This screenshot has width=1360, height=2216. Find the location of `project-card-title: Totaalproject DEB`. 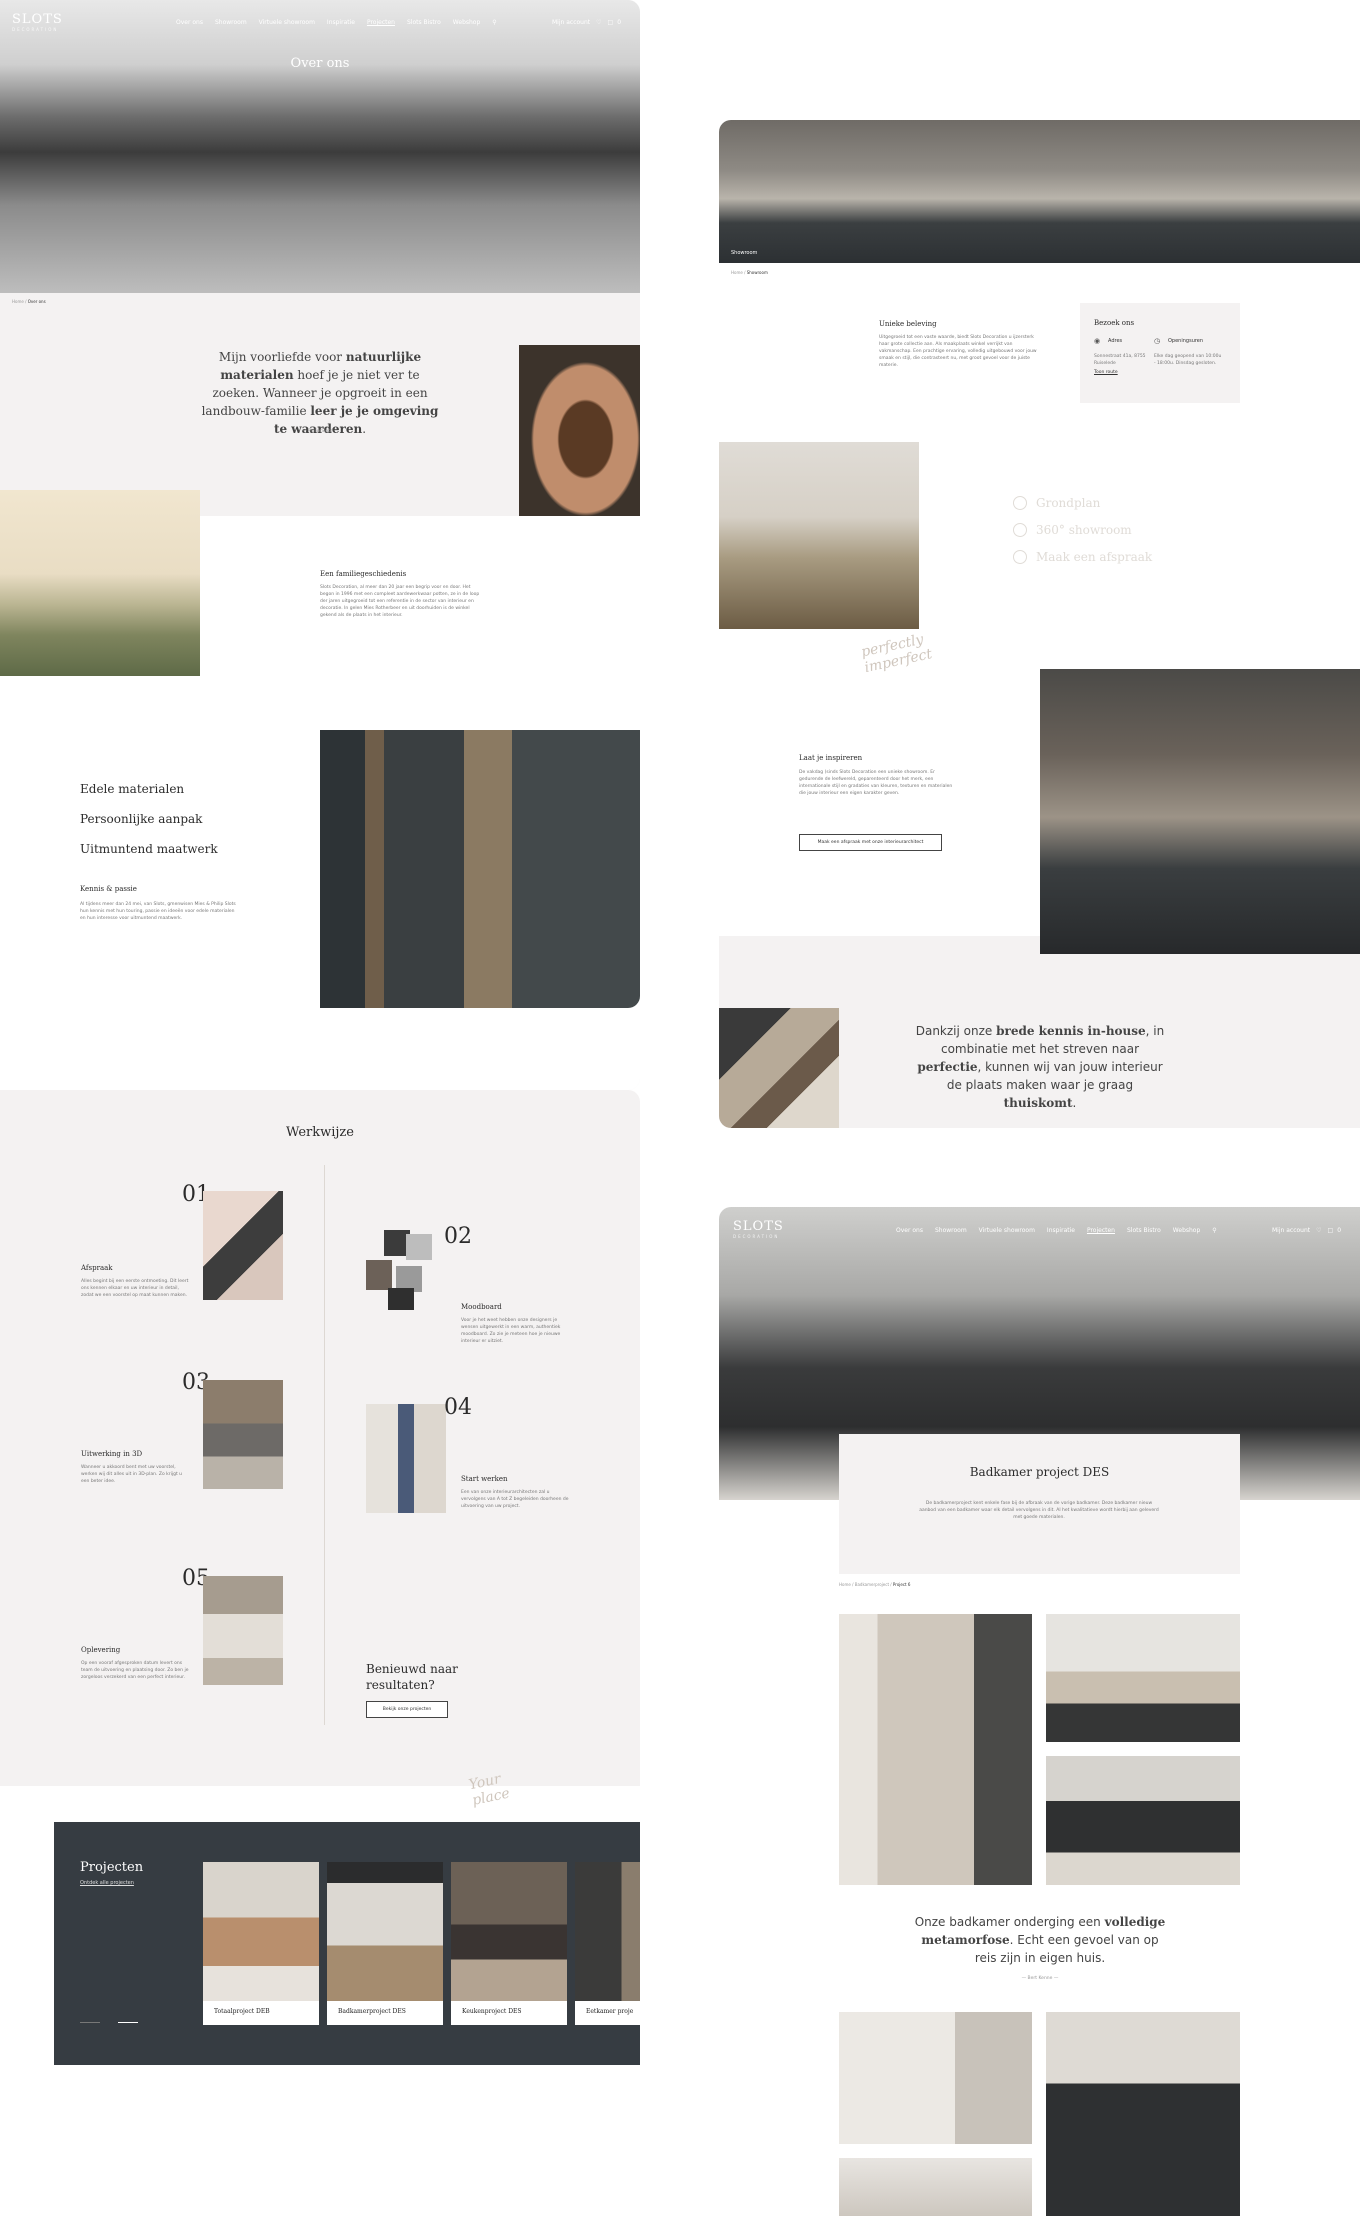

project-card-title: Totaalproject DEB is located at coordinates (242, 2011).